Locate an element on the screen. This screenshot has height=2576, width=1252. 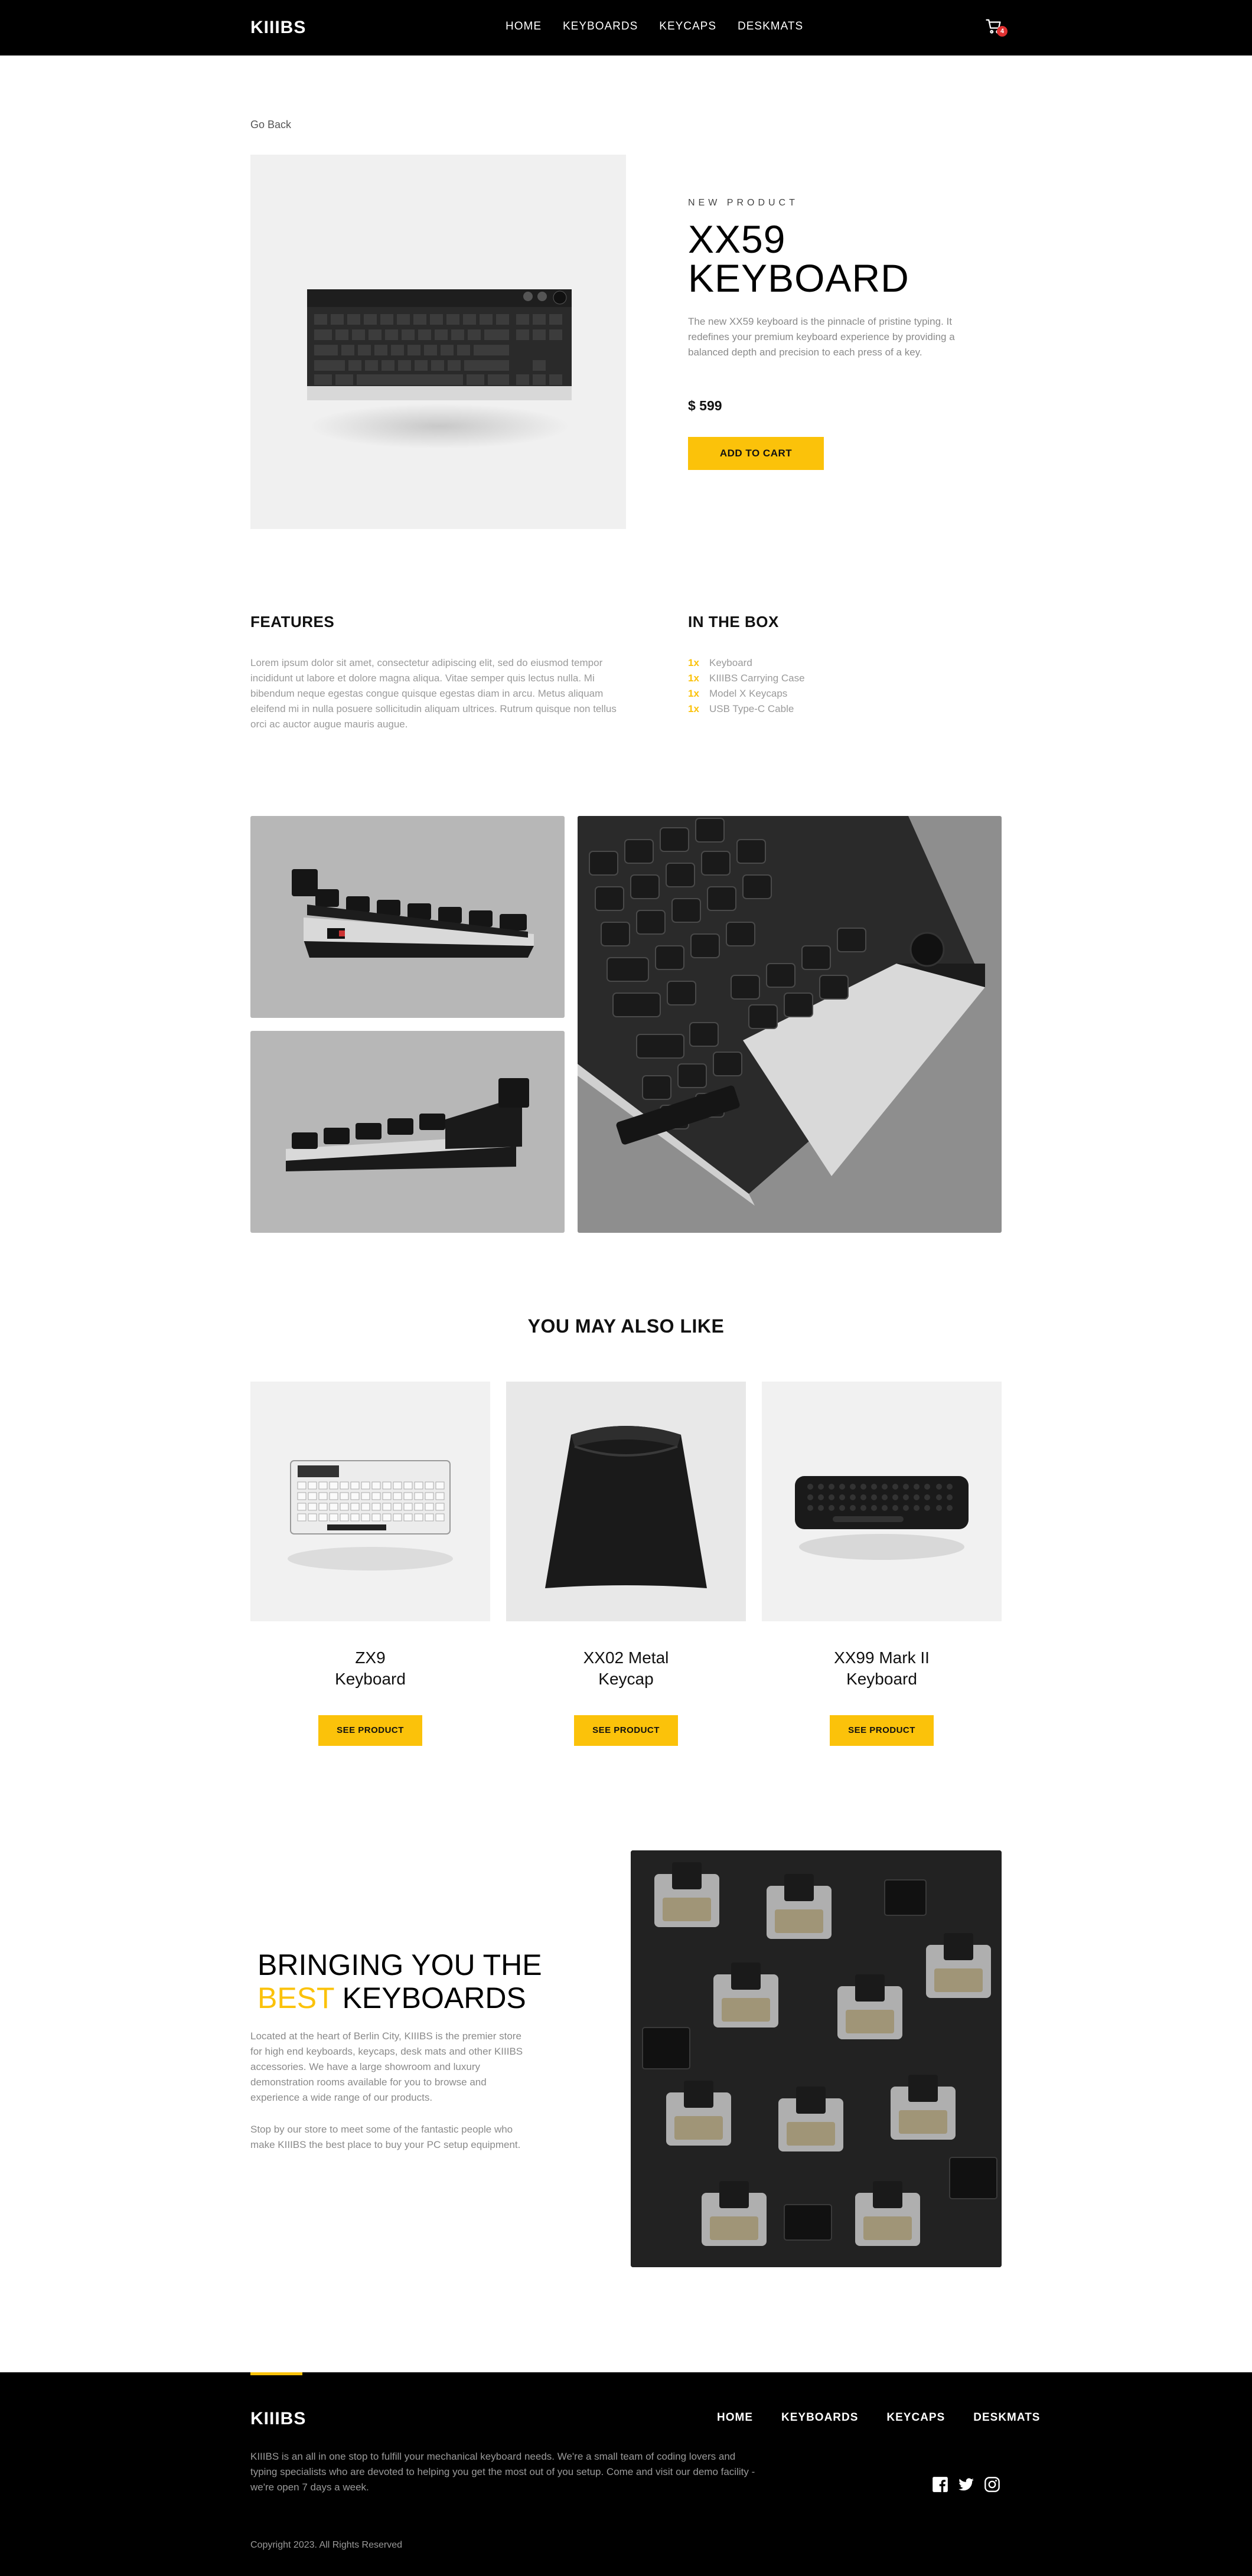
switches-illustration is located at coordinates (816, 2058).